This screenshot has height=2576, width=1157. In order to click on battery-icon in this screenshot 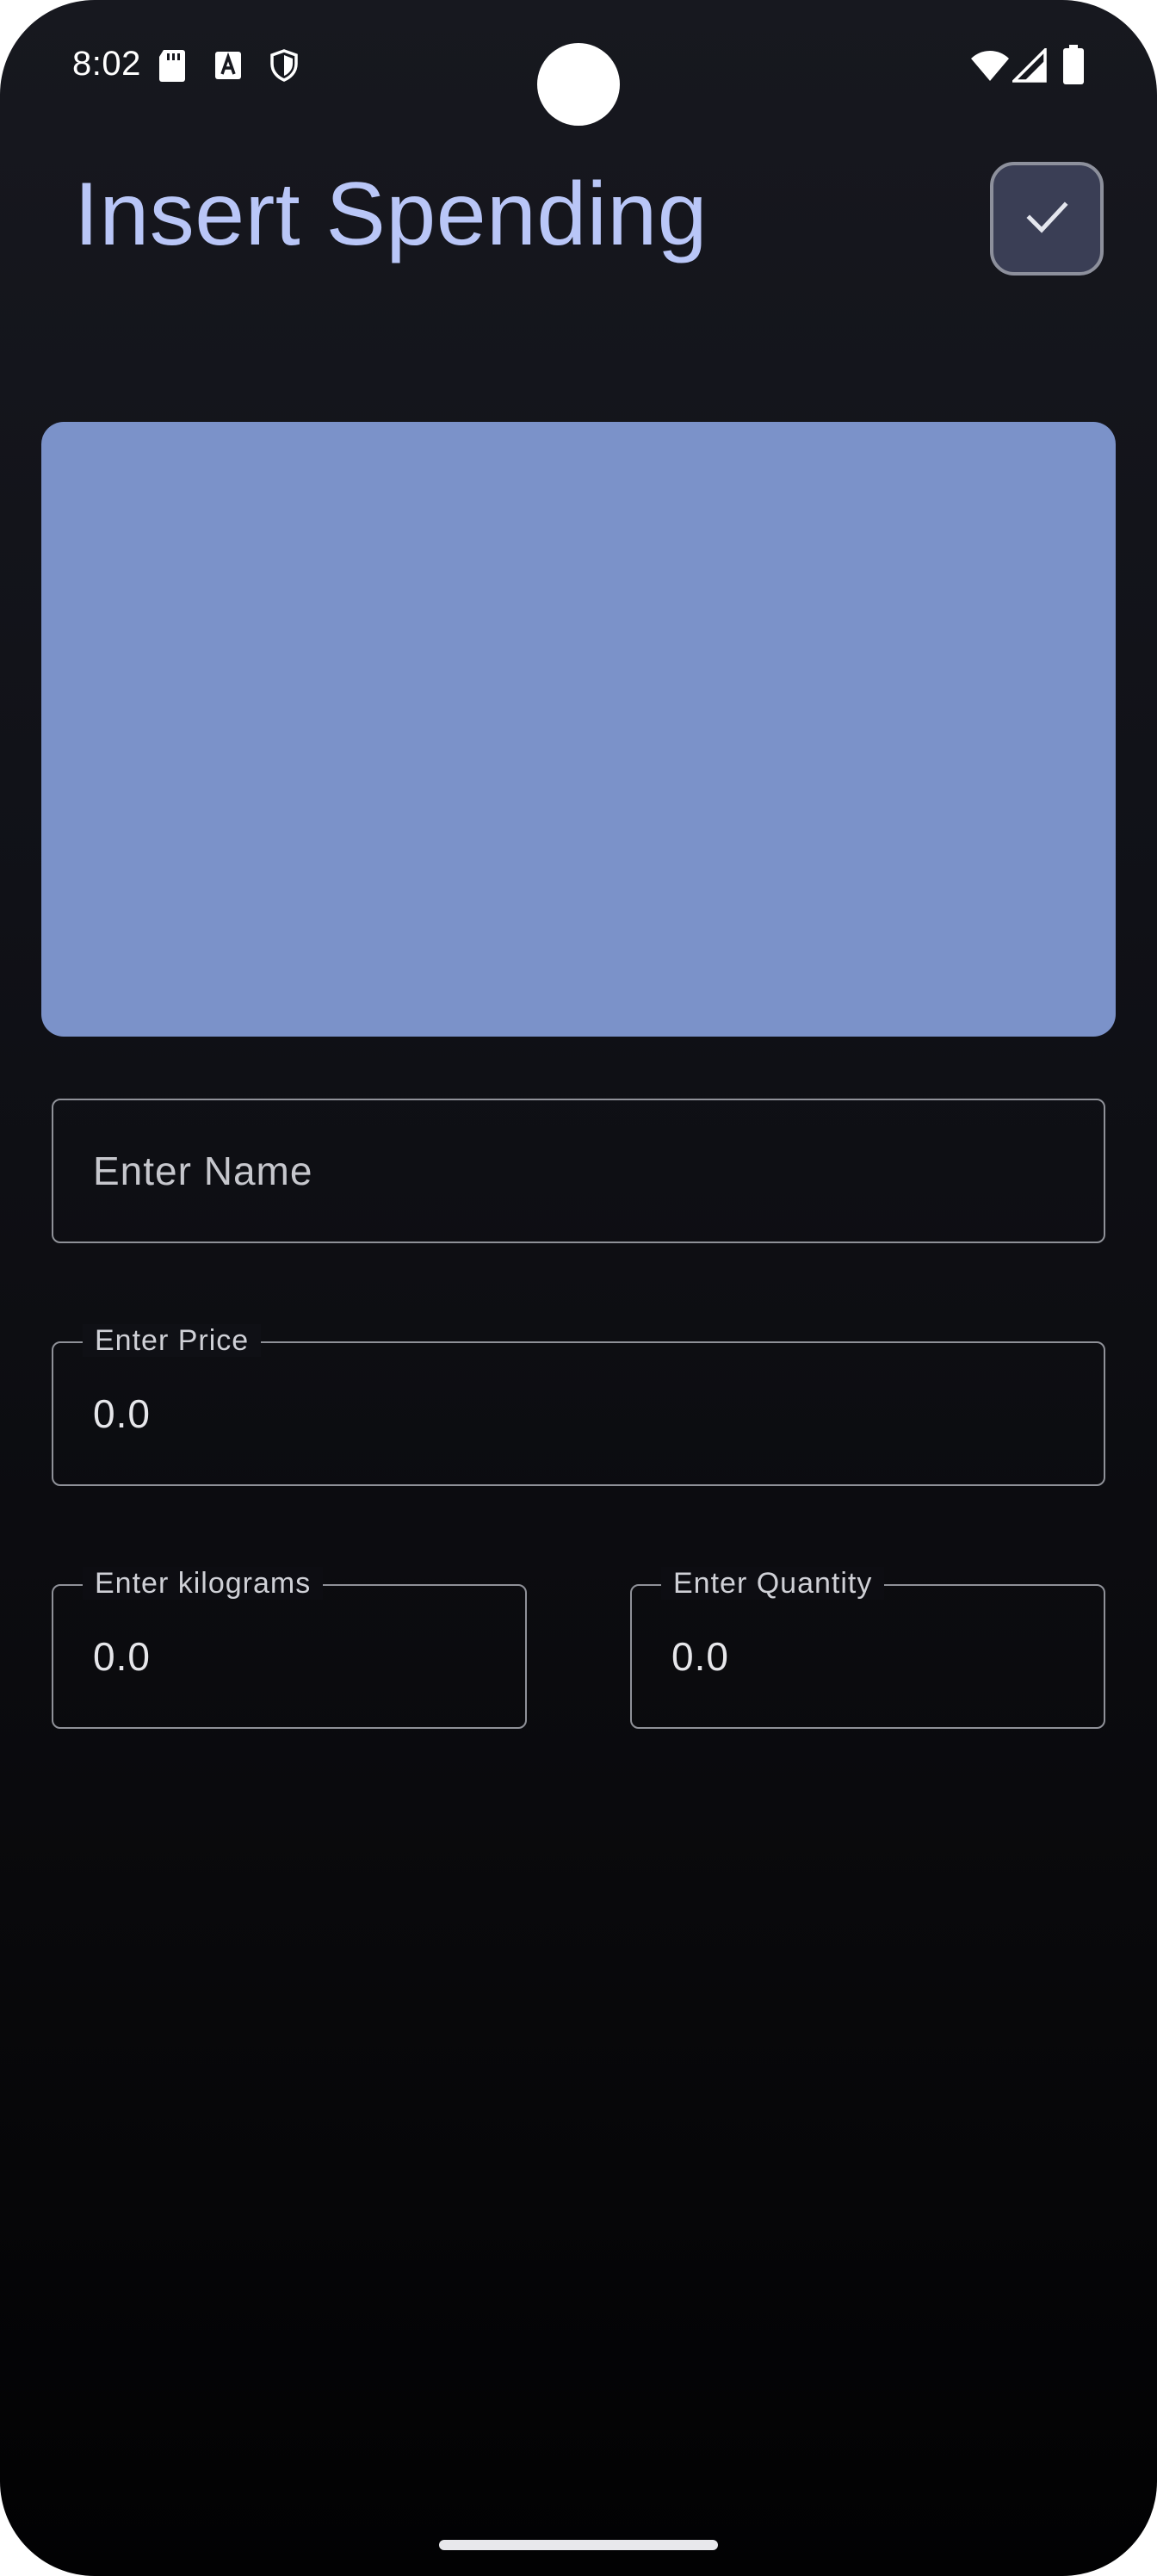, I will do `click(1074, 64)`.